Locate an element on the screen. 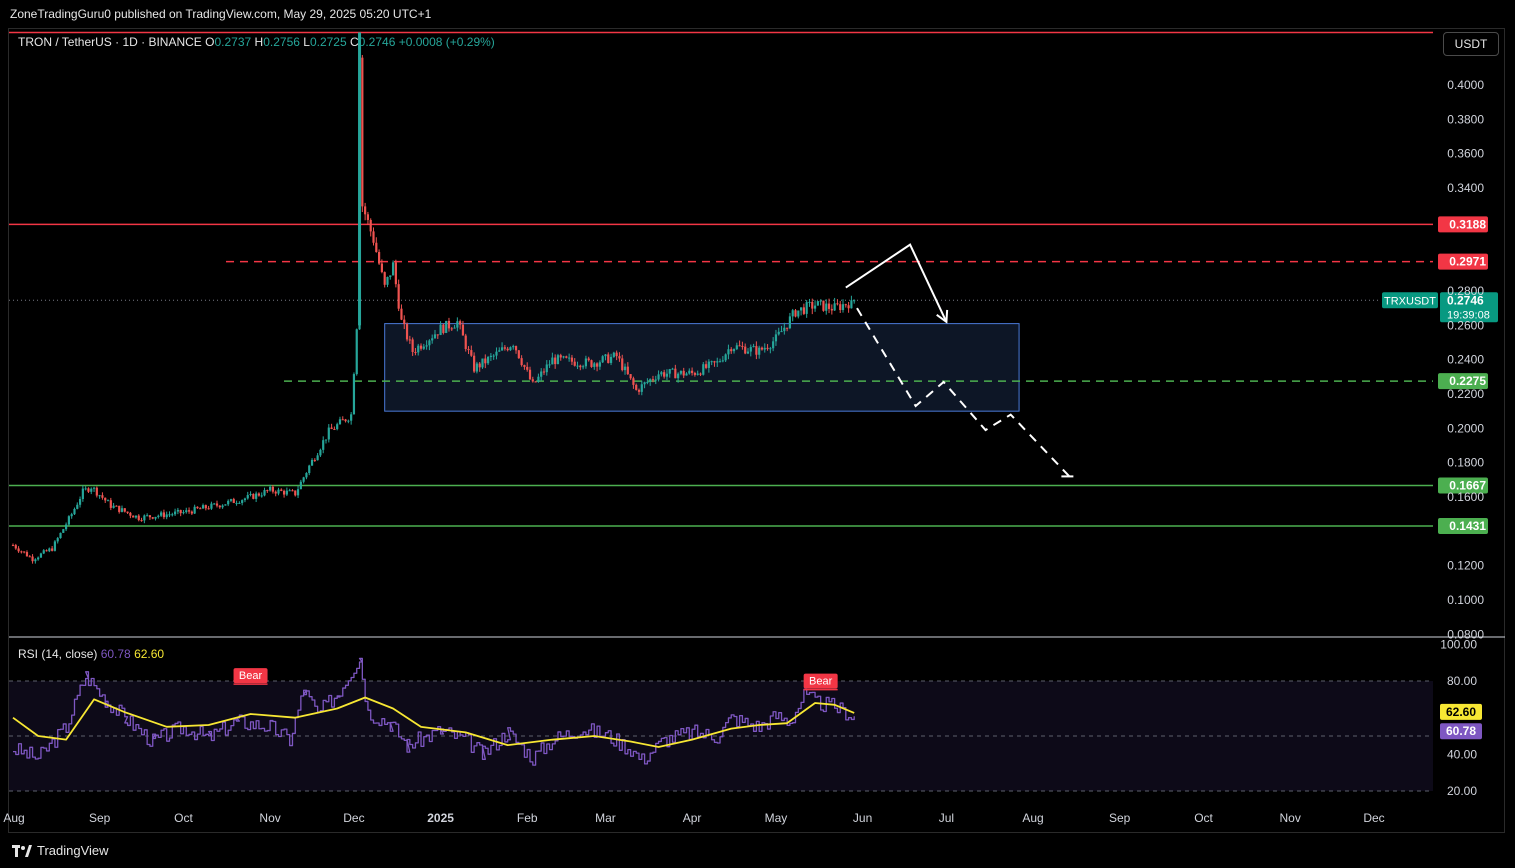  price-axis-tick-label: 0.2000 is located at coordinates (1465, 428).